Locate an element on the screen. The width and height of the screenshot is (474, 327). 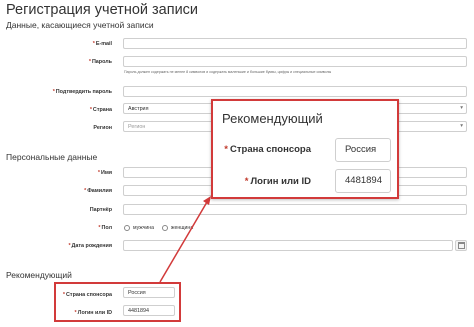
zoom-login-label: * Логин или ID is located at coordinates (277, 181).